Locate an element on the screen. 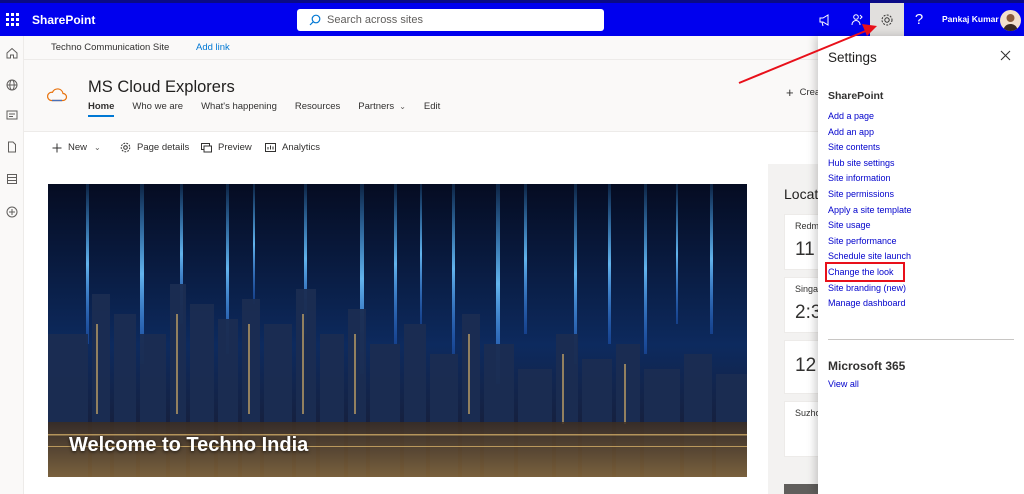 The image size is (1024, 494). globe-icon is located at coordinates (12, 85).